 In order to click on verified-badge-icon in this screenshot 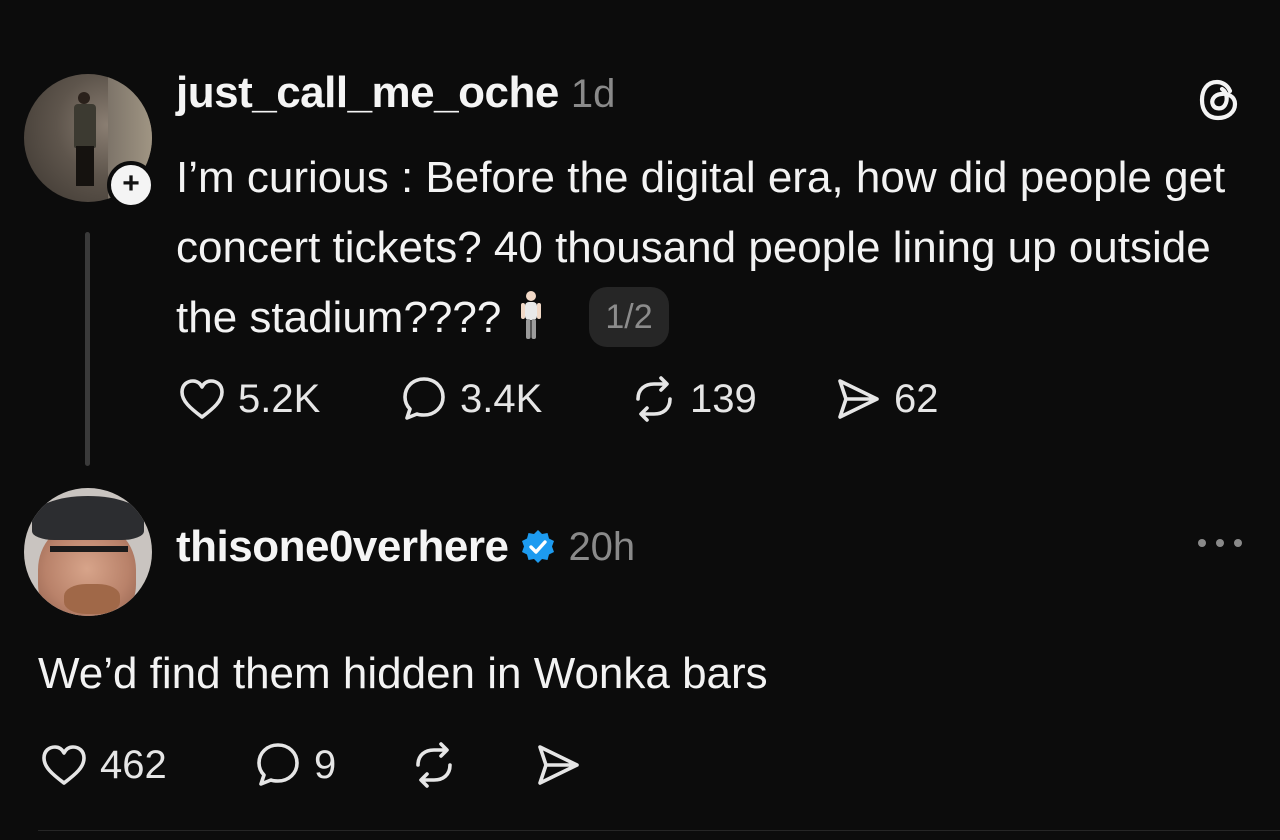, I will do `click(538, 546)`.